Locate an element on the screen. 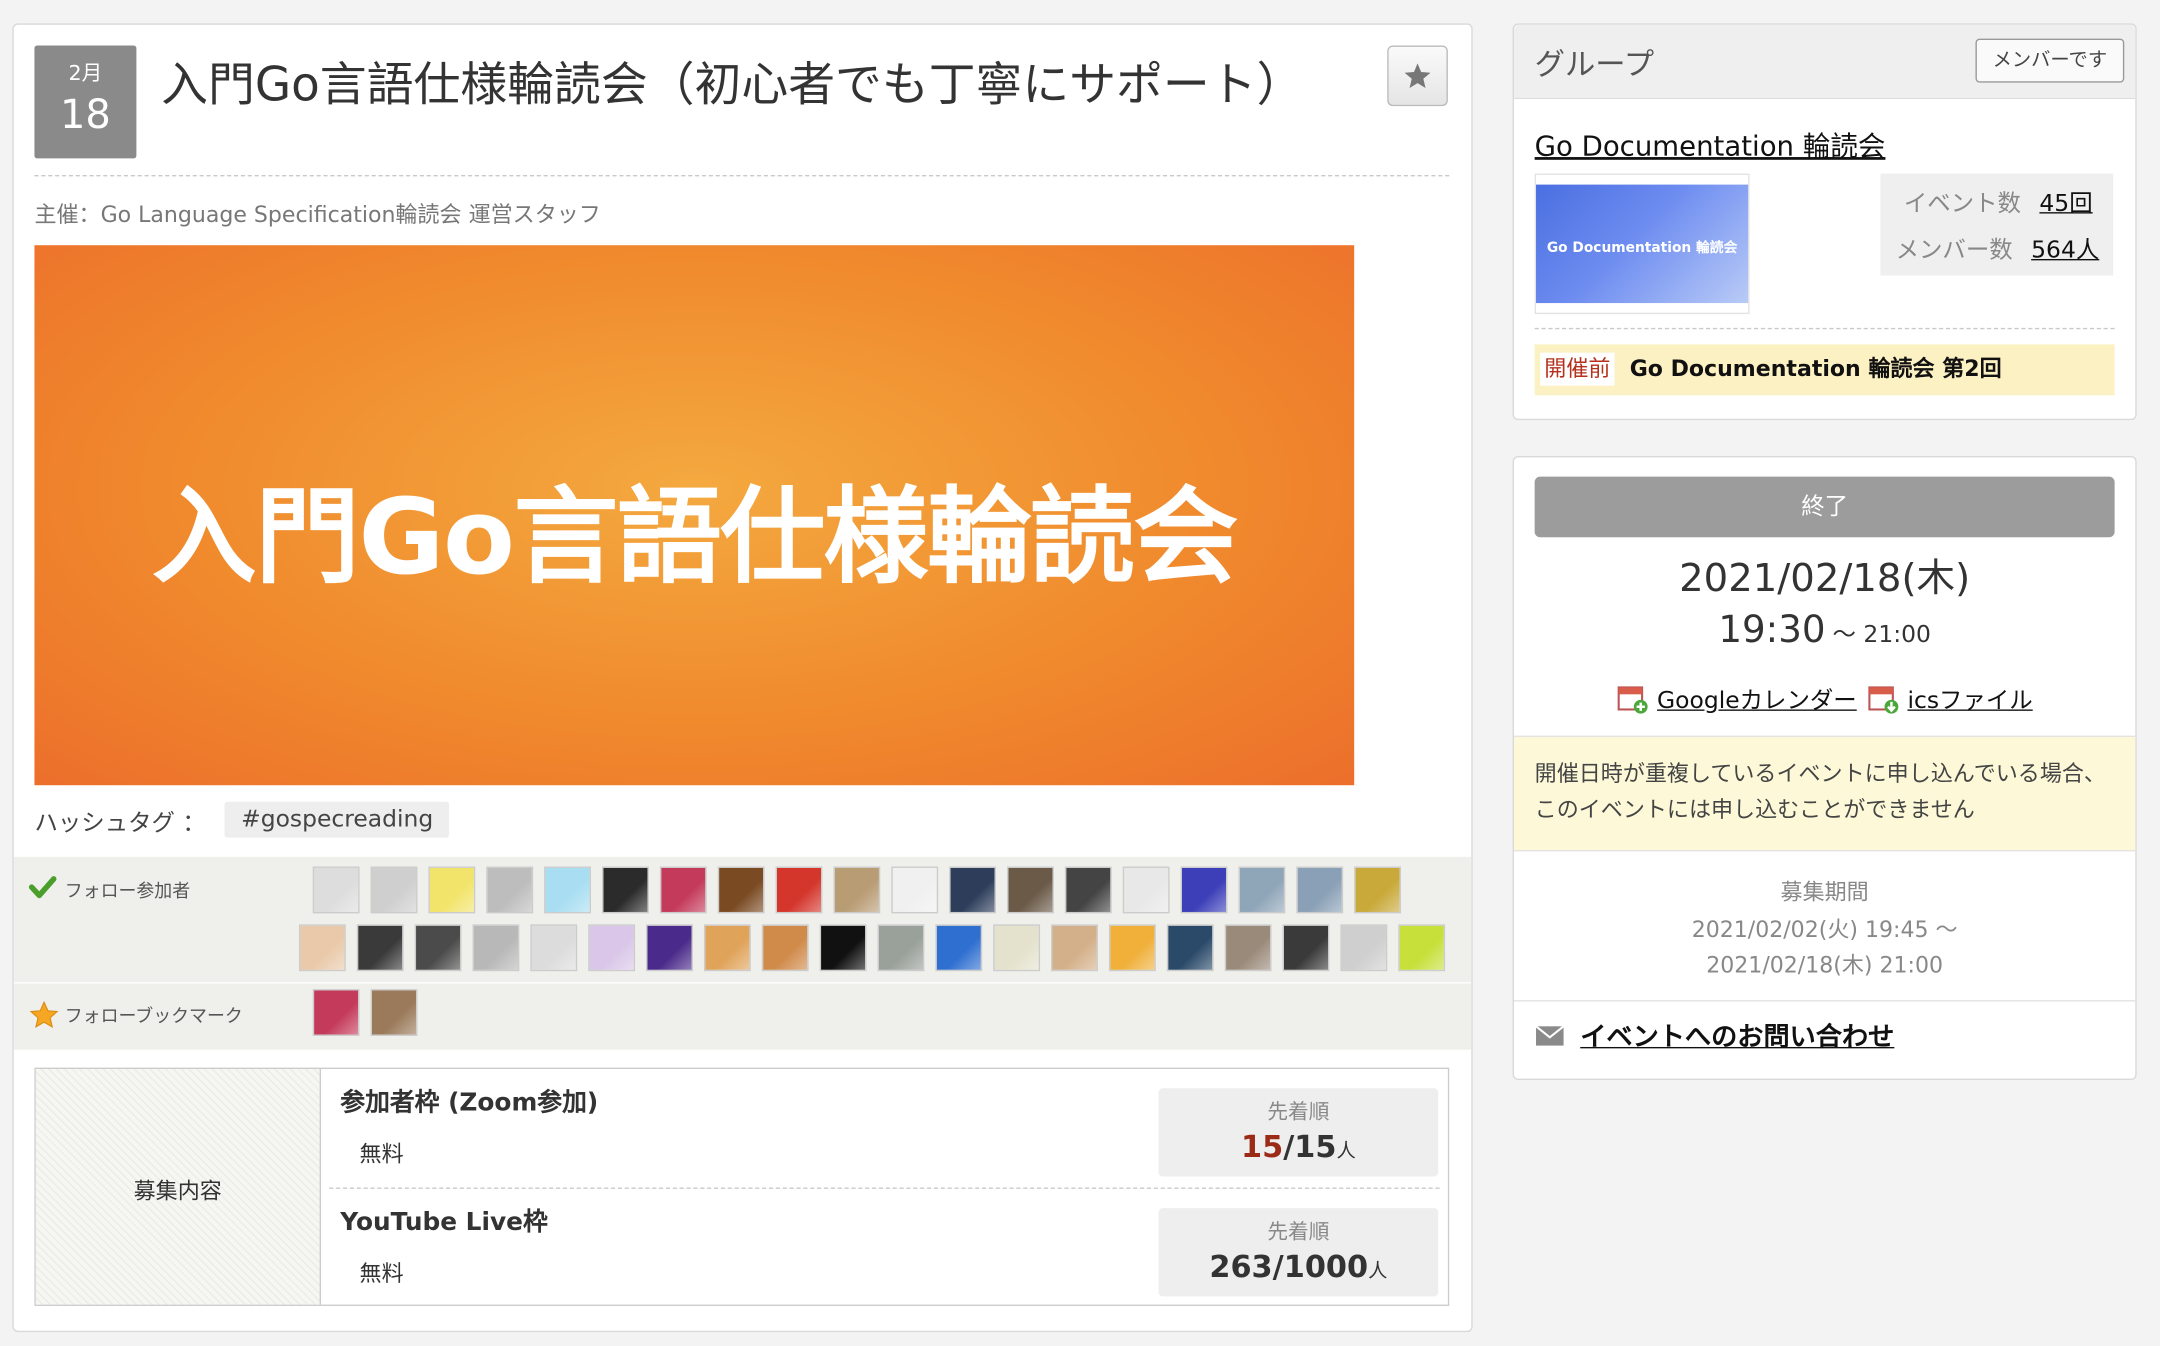 This screenshot has height=1346, width=2160. group-thumbnail-text: Go Documentation 輪読会 is located at coordinates (1642, 249).